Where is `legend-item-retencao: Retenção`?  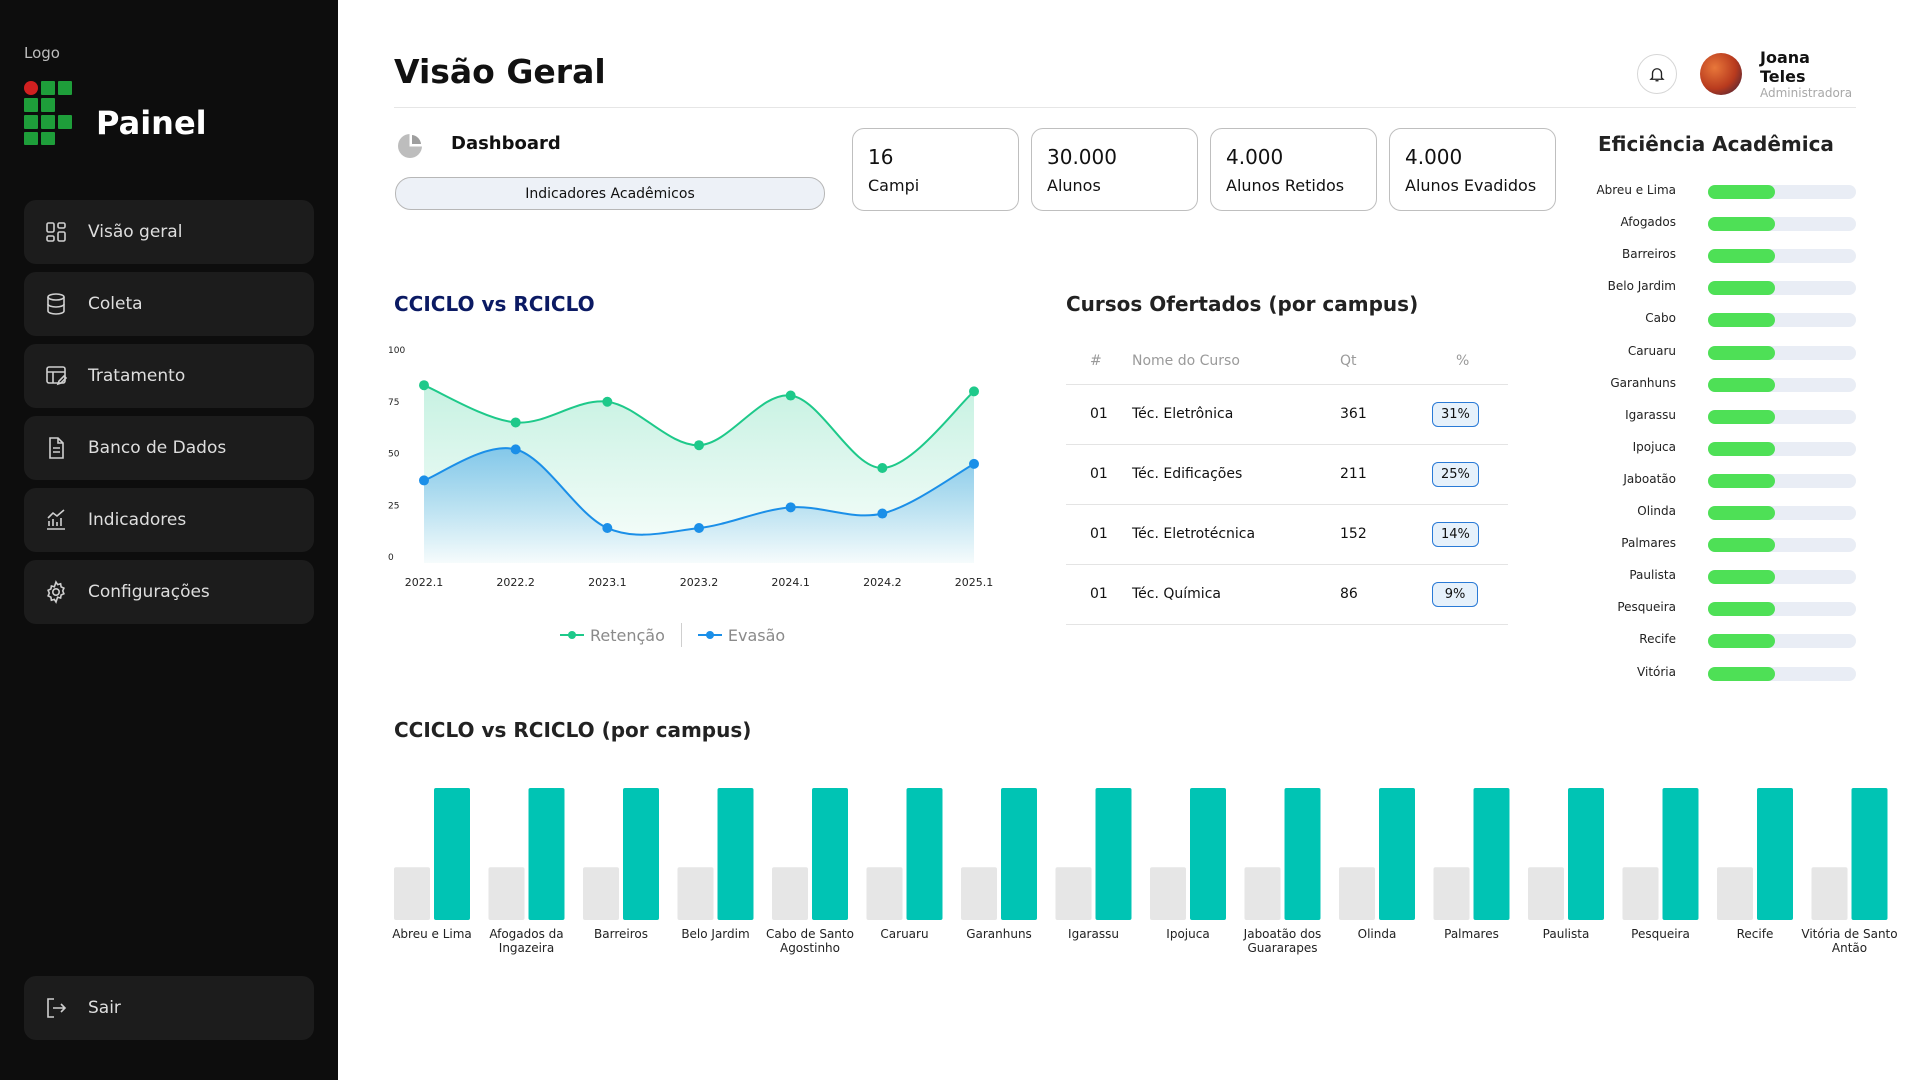
legend-item-retencao: Retenção is located at coordinates (612, 635).